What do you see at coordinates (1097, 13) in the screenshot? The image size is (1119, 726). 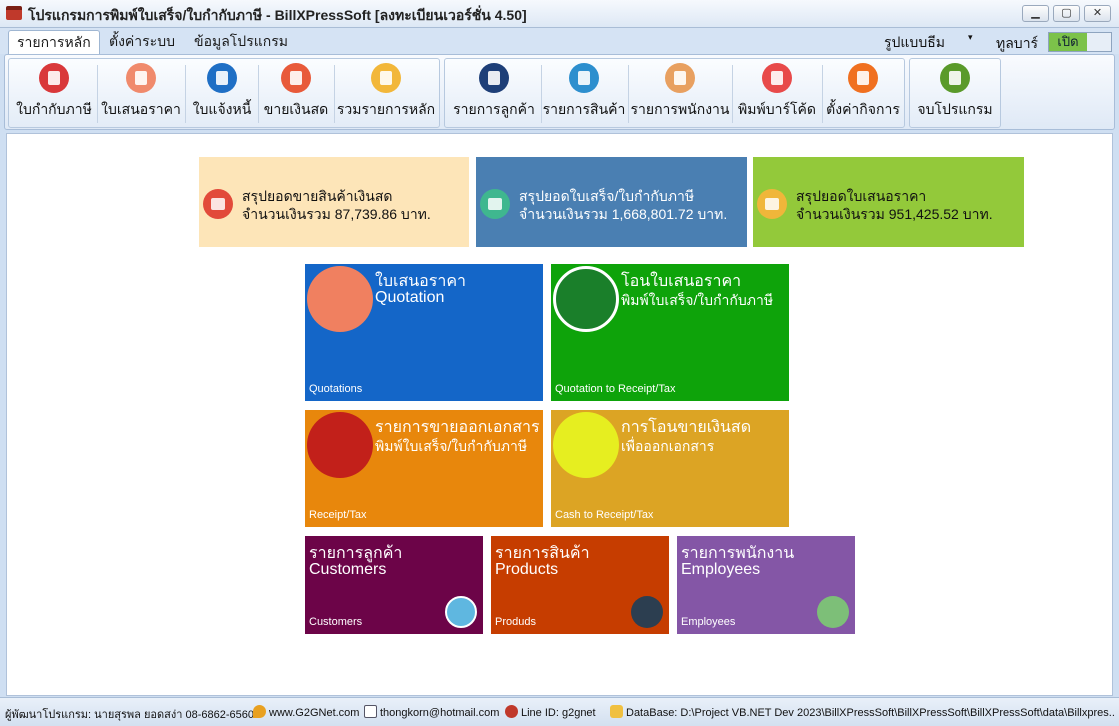 I see `close-button: ✕` at bounding box center [1097, 13].